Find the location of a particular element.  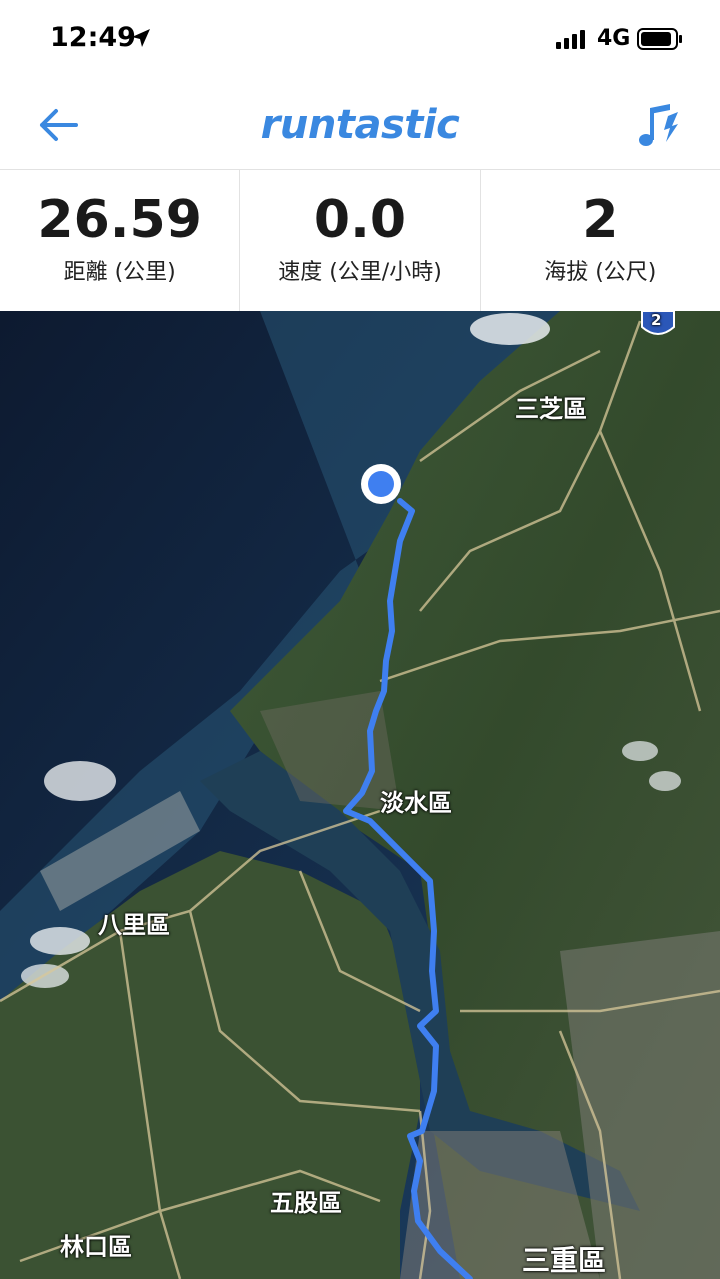

speed-stat: 0.0 速度 (公里/小時) is located at coordinates (360, 240).